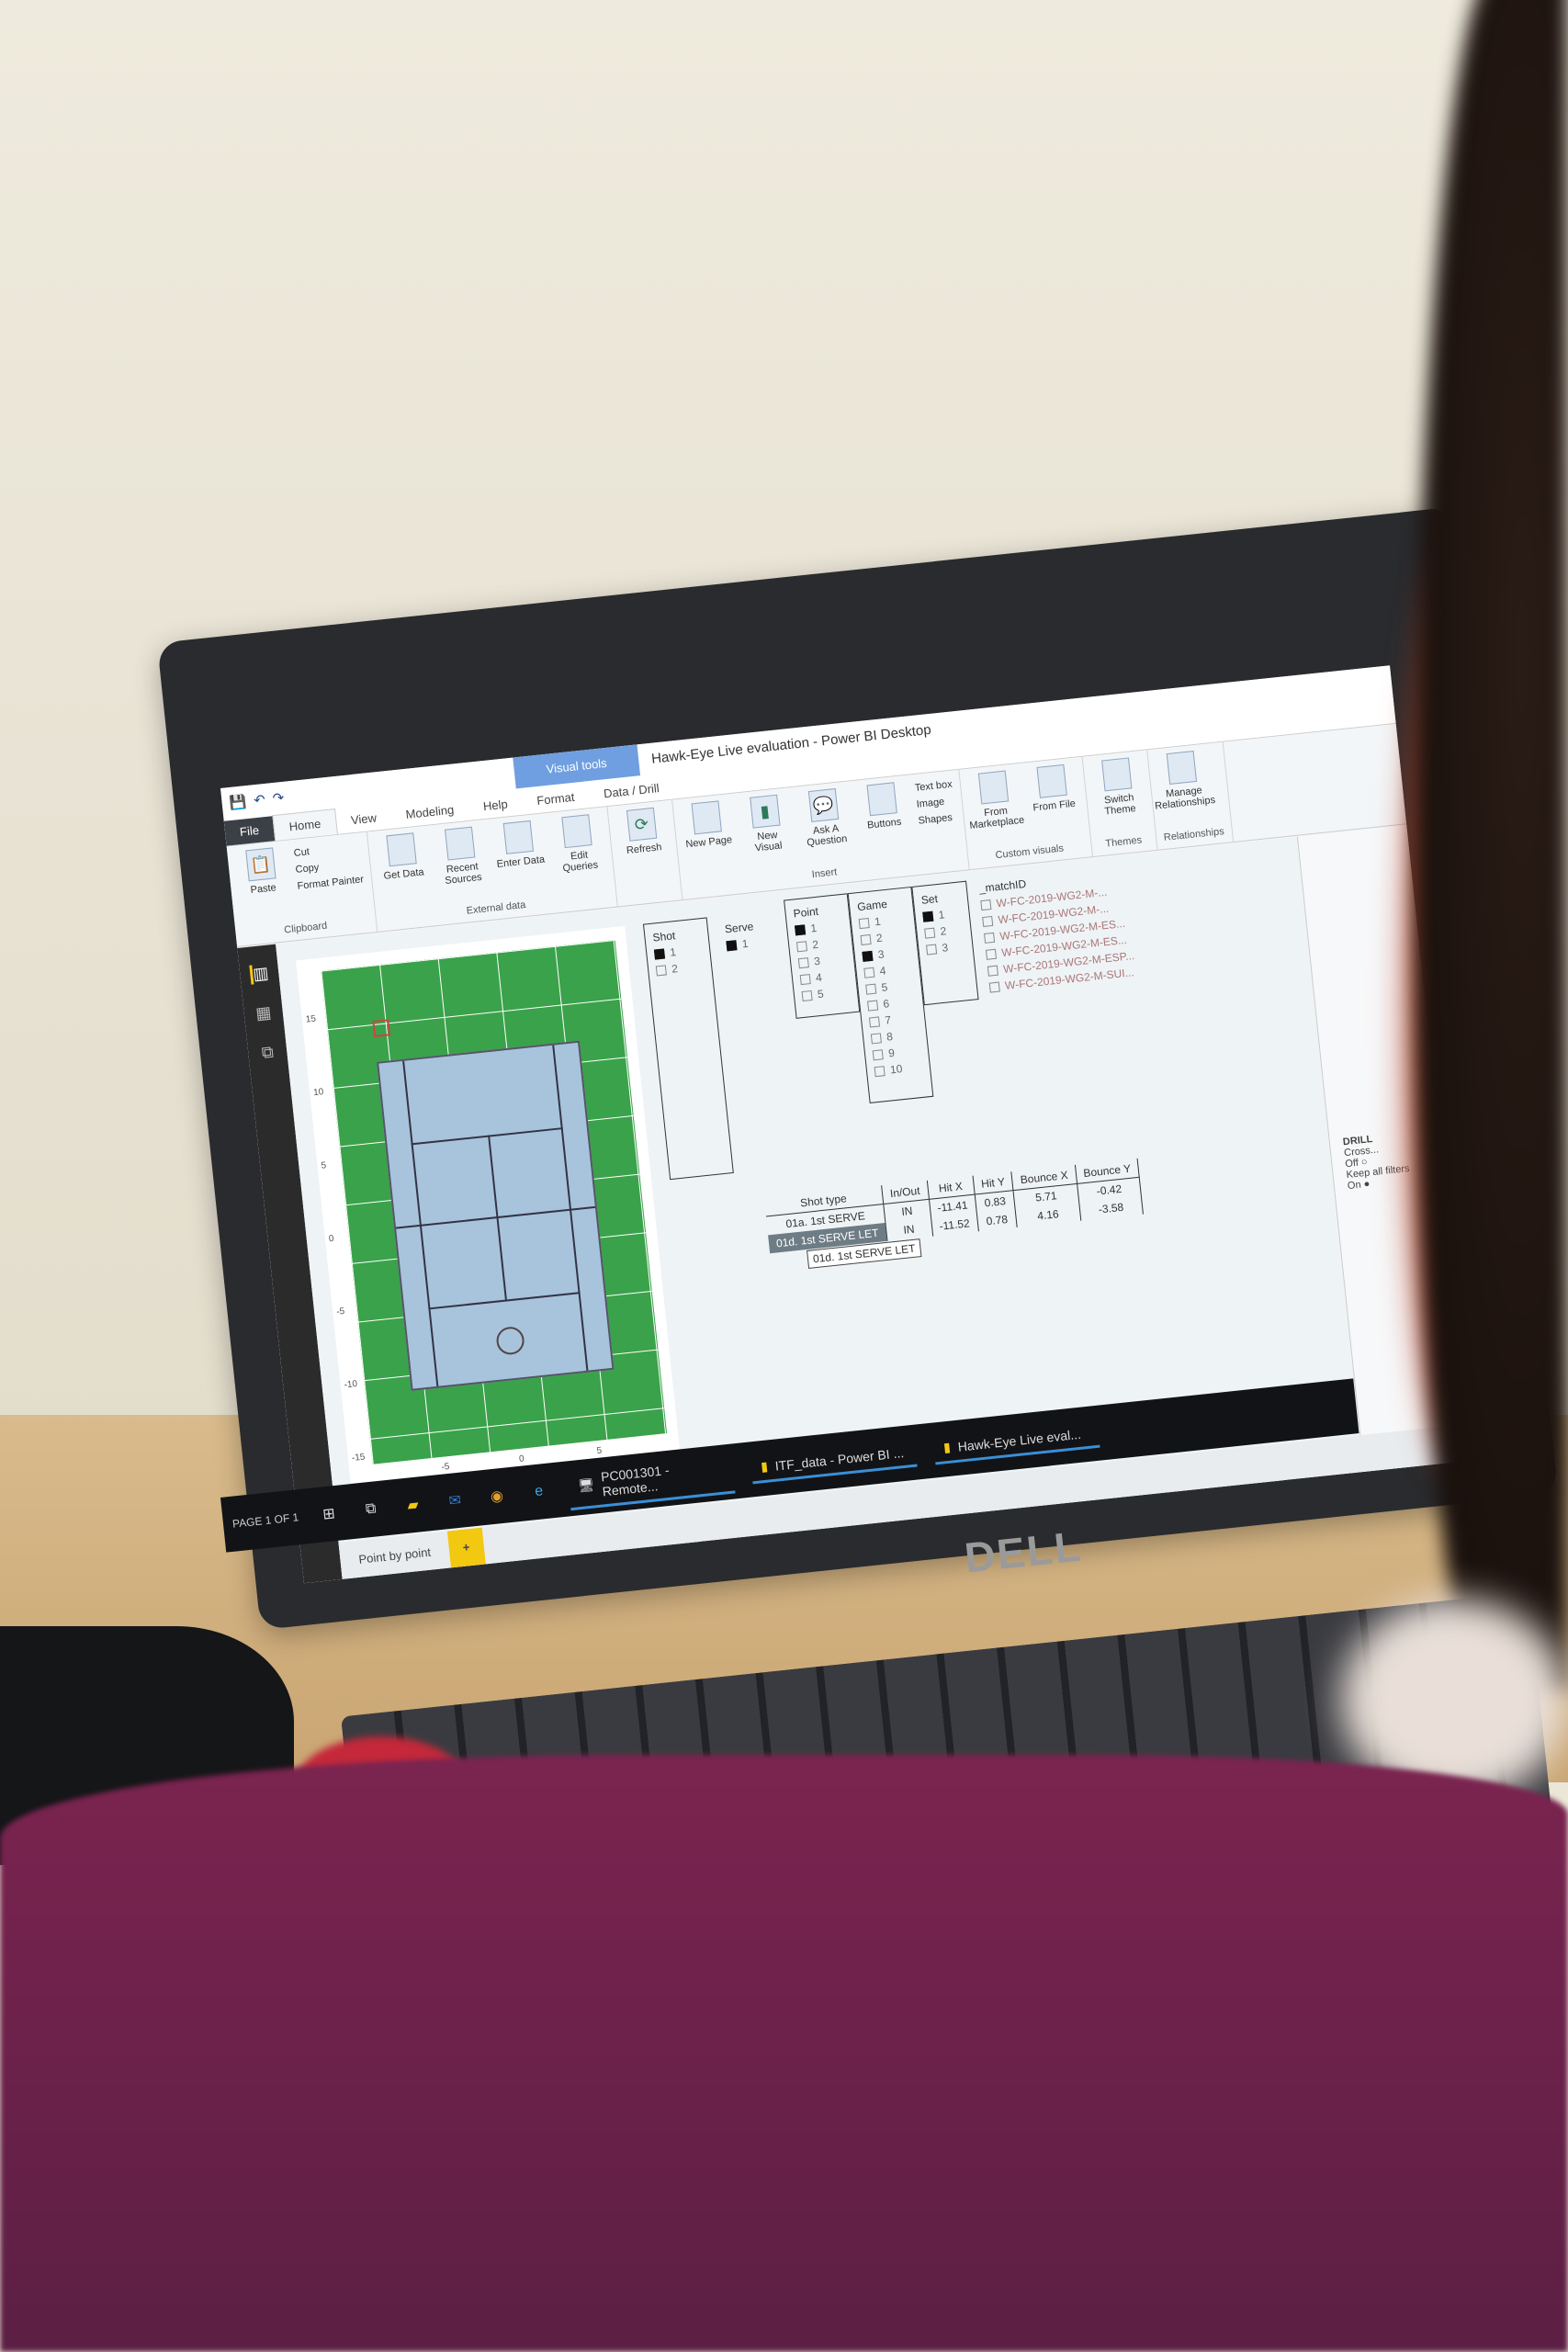 This screenshot has height=2352, width=1568. What do you see at coordinates (538, 1491) in the screenshot?
I see `internet-explorer-icon: e` at bounding box center [538, 1491].